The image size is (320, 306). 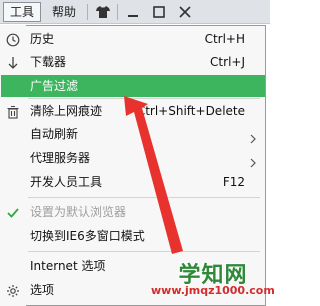 I want to click on menu-item-label: 清除上网痕迹, so click(x=66, y=111).